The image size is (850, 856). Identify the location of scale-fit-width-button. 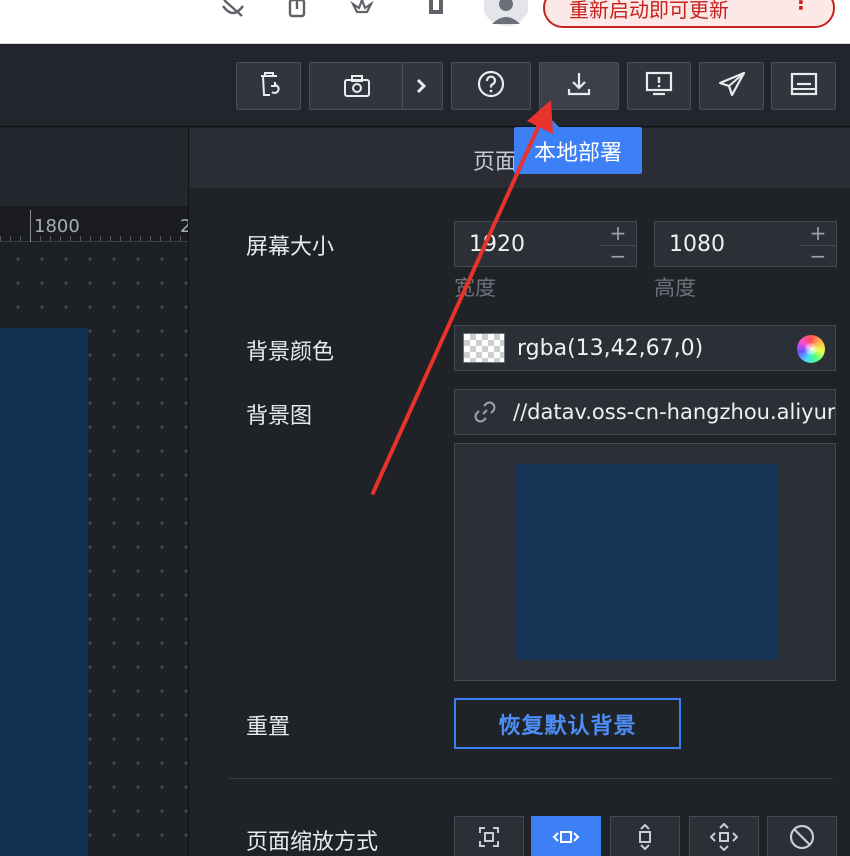
(566, 836).